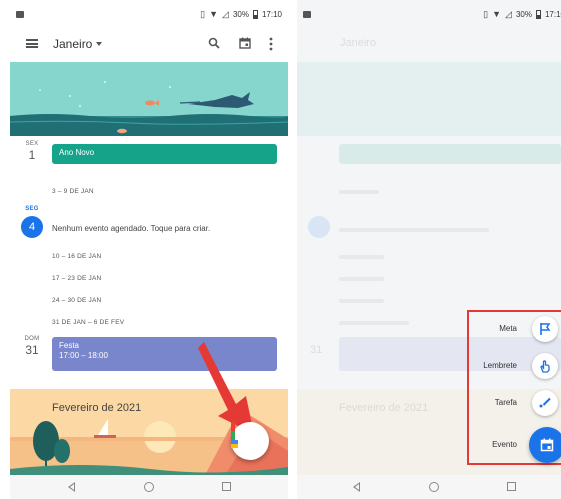 This screenshot has width=561, height=499. Describe the element at coordinates (500, 365) in the screenshot. I see `speed-dial-label: Lembrete` at that location.